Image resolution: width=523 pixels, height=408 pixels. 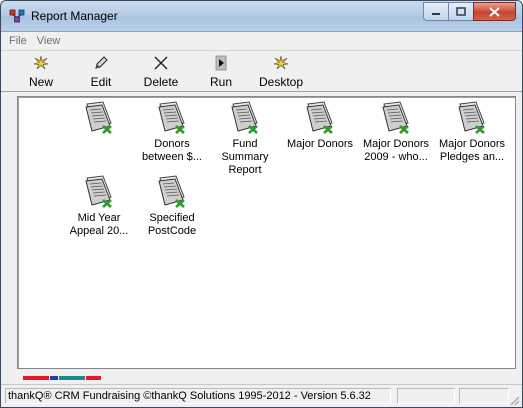 What do you see at coordinates (101, 63) in the screenshot?
I see `pencil-icon` at bounding box center [101, 63].